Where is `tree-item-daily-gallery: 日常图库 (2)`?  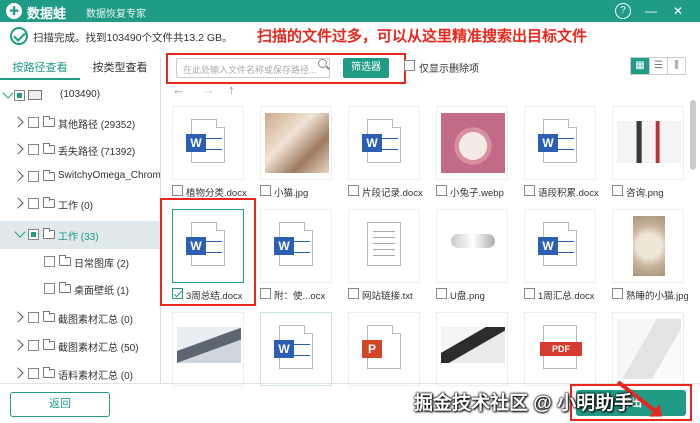
tree-item-daily-gallery: 日常图库 (2) is located at coordinates (80, 262).